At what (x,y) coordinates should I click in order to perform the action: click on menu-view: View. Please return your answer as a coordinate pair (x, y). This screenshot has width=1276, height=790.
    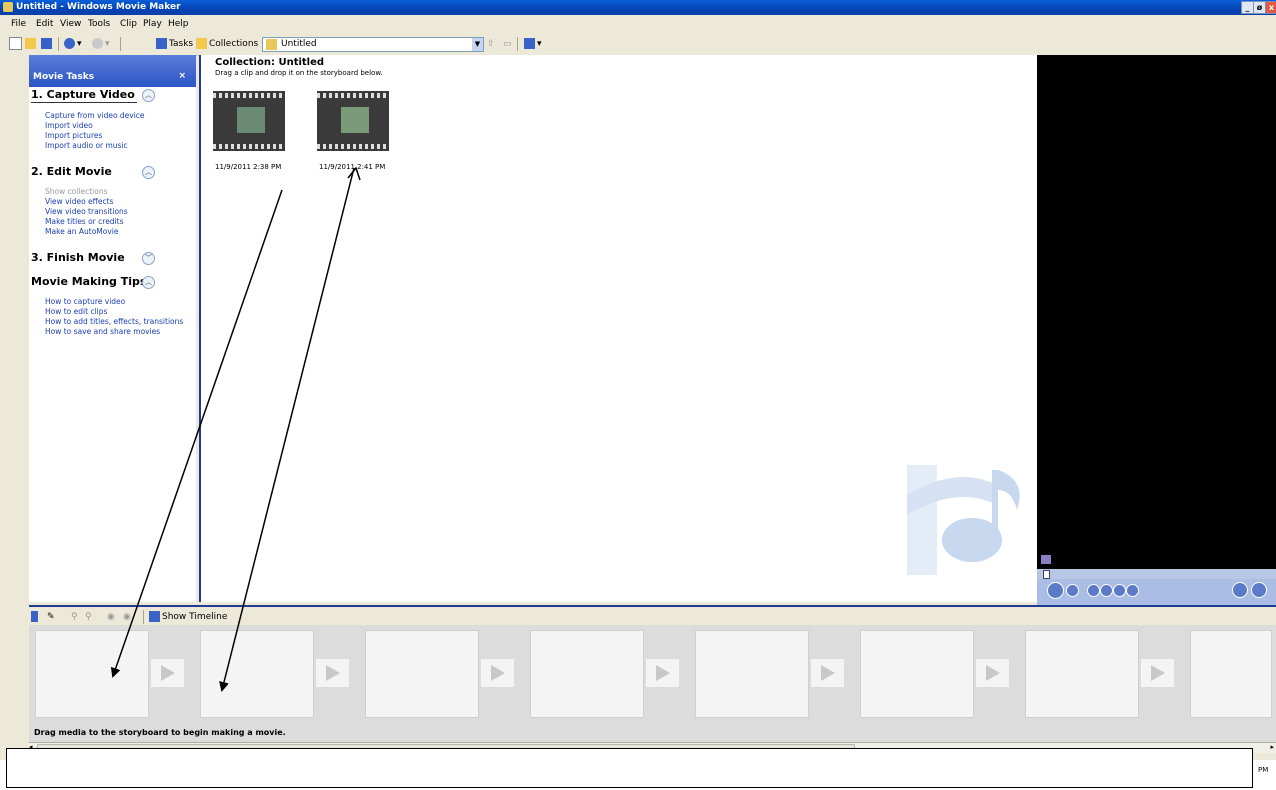
    Looking at the image, I should click on (70, 24).